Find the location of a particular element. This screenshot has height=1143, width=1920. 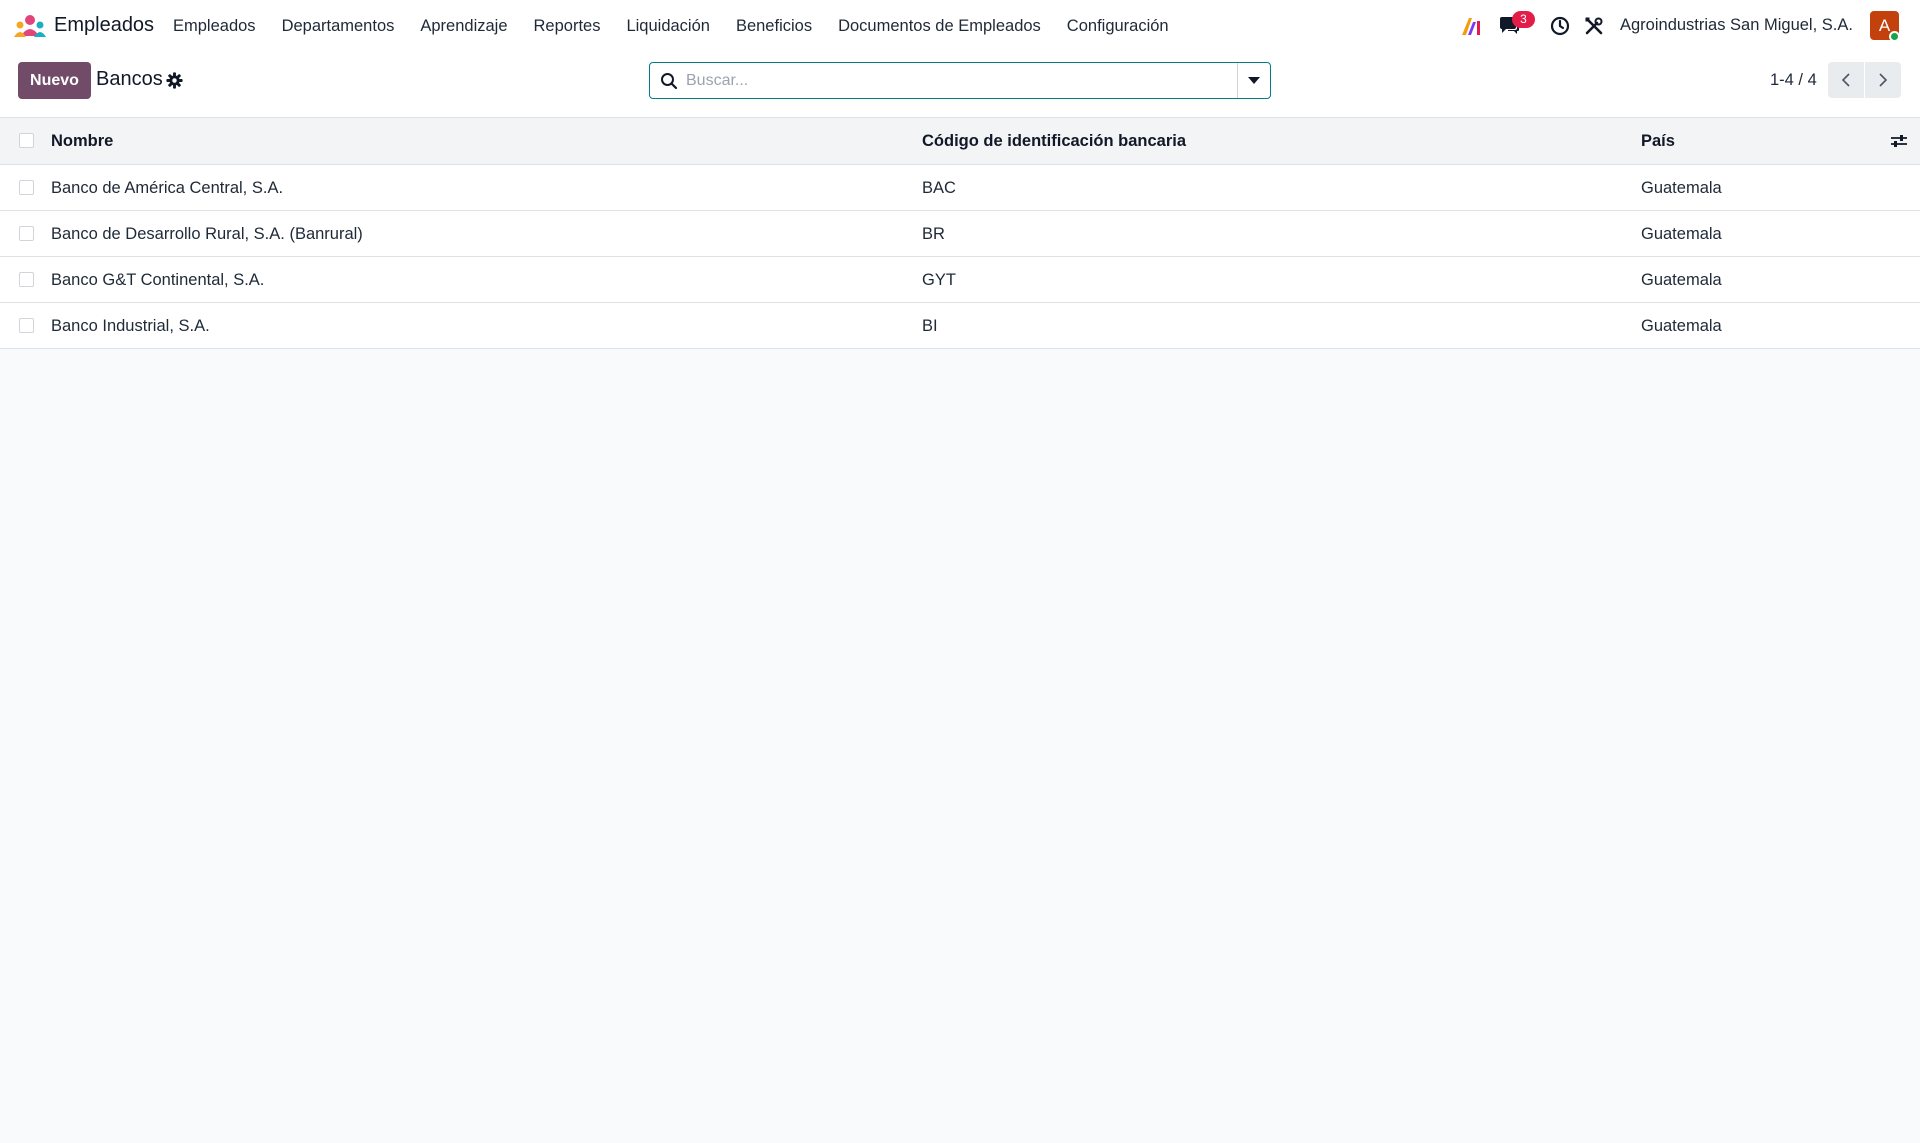

pager-previous-button is located at coordinates (1846, 80).